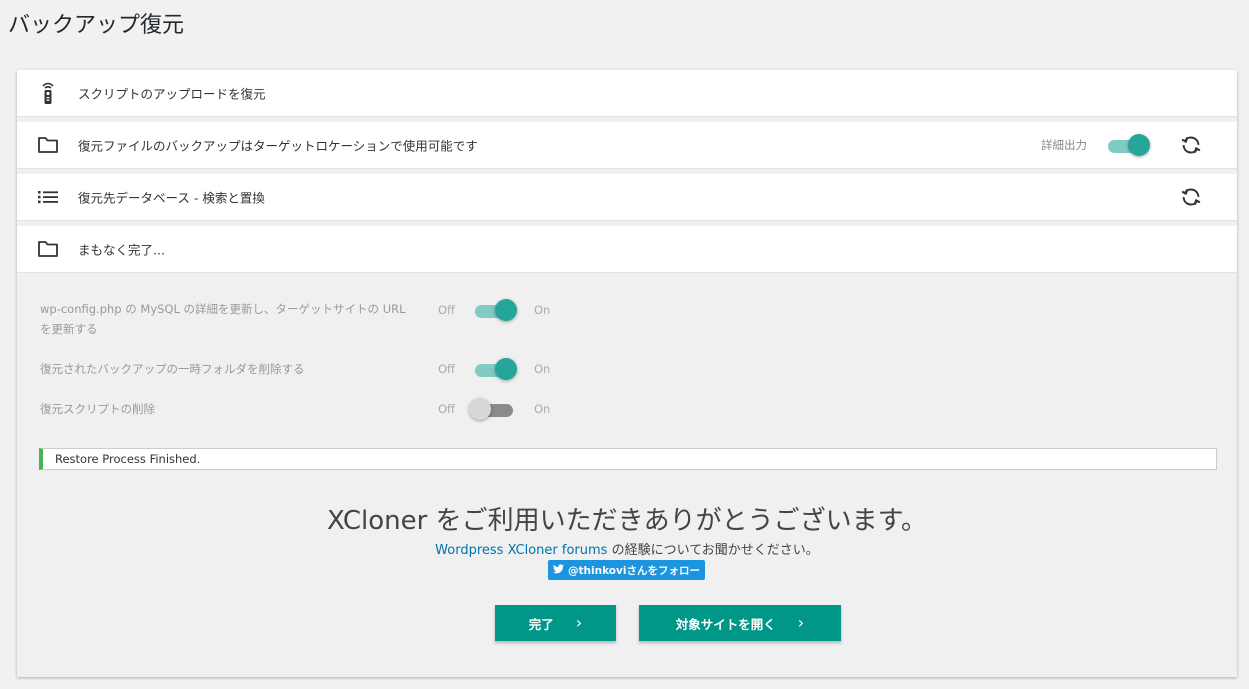  What do you see at coordinates (555, 623) in the screenshot?
I see `done-button: 完了 ›` at bounding box center [555, 623].